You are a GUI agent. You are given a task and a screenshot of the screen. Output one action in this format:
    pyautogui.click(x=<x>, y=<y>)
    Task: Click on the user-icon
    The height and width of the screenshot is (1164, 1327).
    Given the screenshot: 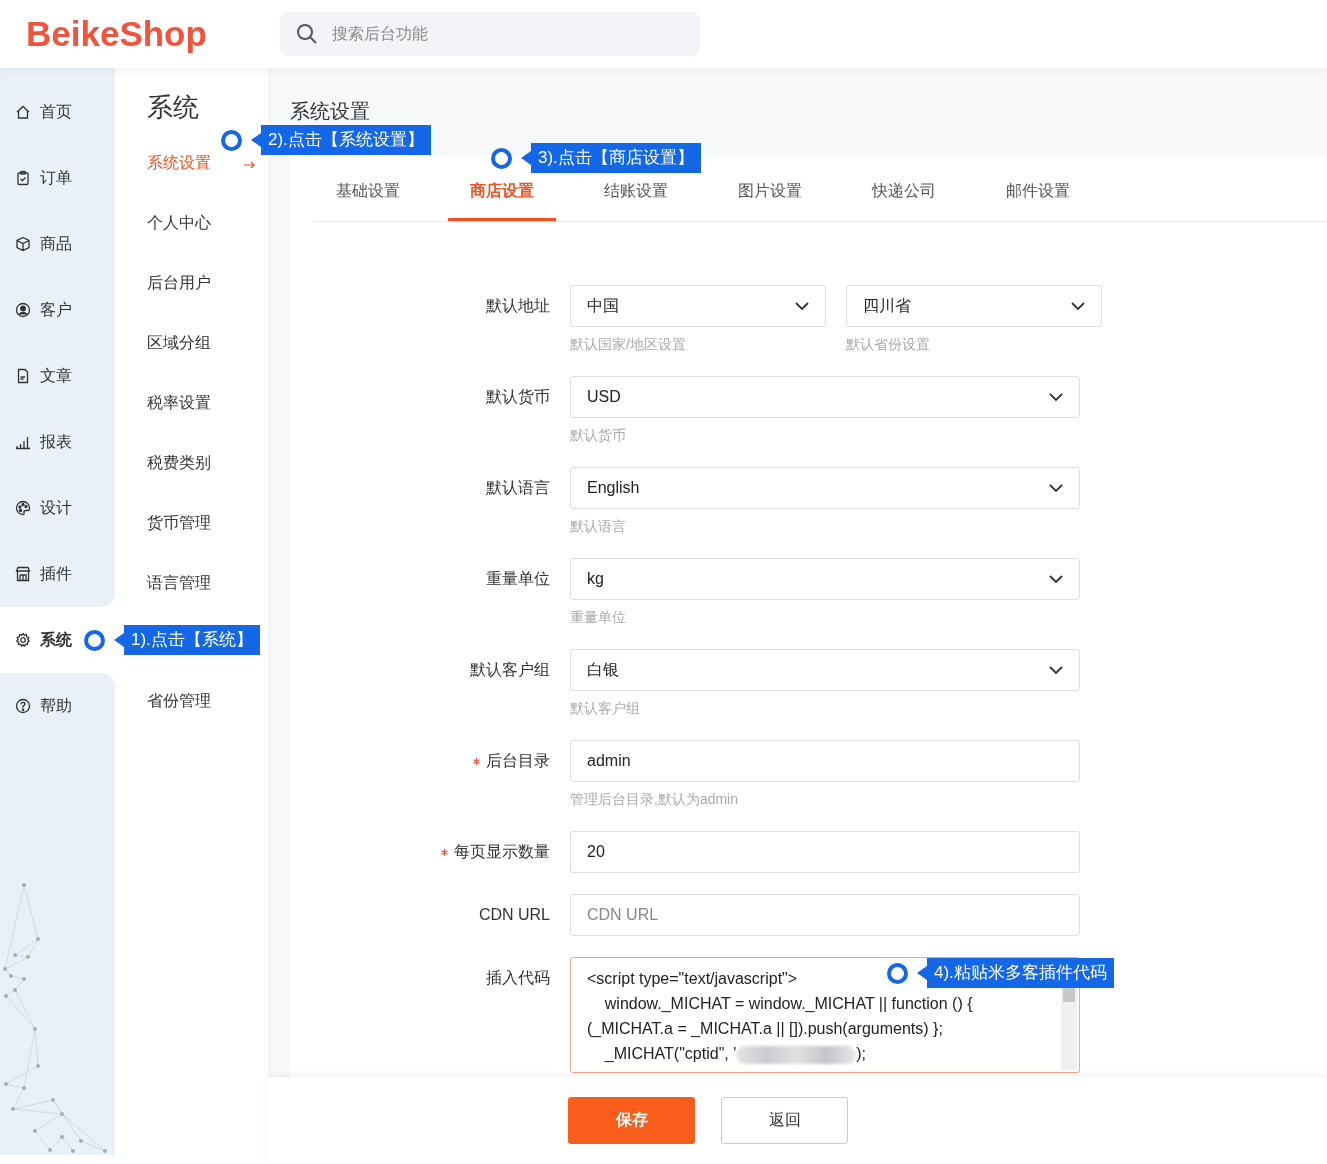 What is the action you would take?
    pyautogui.click(x=23, y=310)
    